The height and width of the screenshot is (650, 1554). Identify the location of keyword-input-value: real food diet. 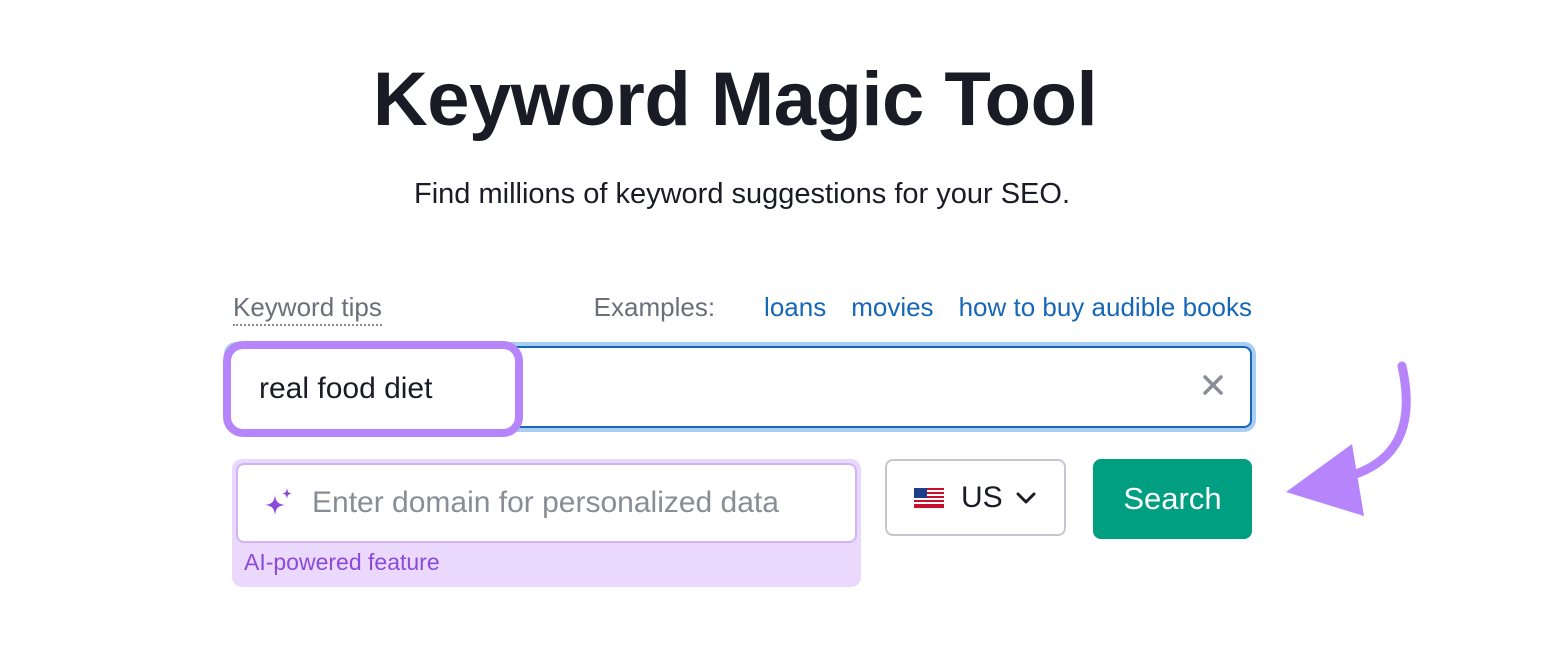
(345, 389).